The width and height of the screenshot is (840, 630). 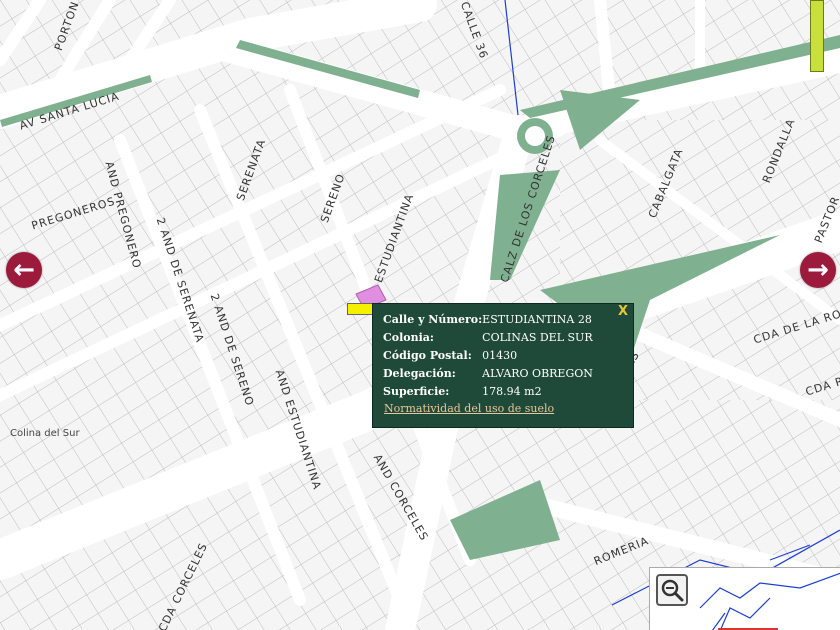 What do you see at coordinates (817, 36) in the screenshot?
I see `map-scroll-handle` at bounding box center [817, 36].